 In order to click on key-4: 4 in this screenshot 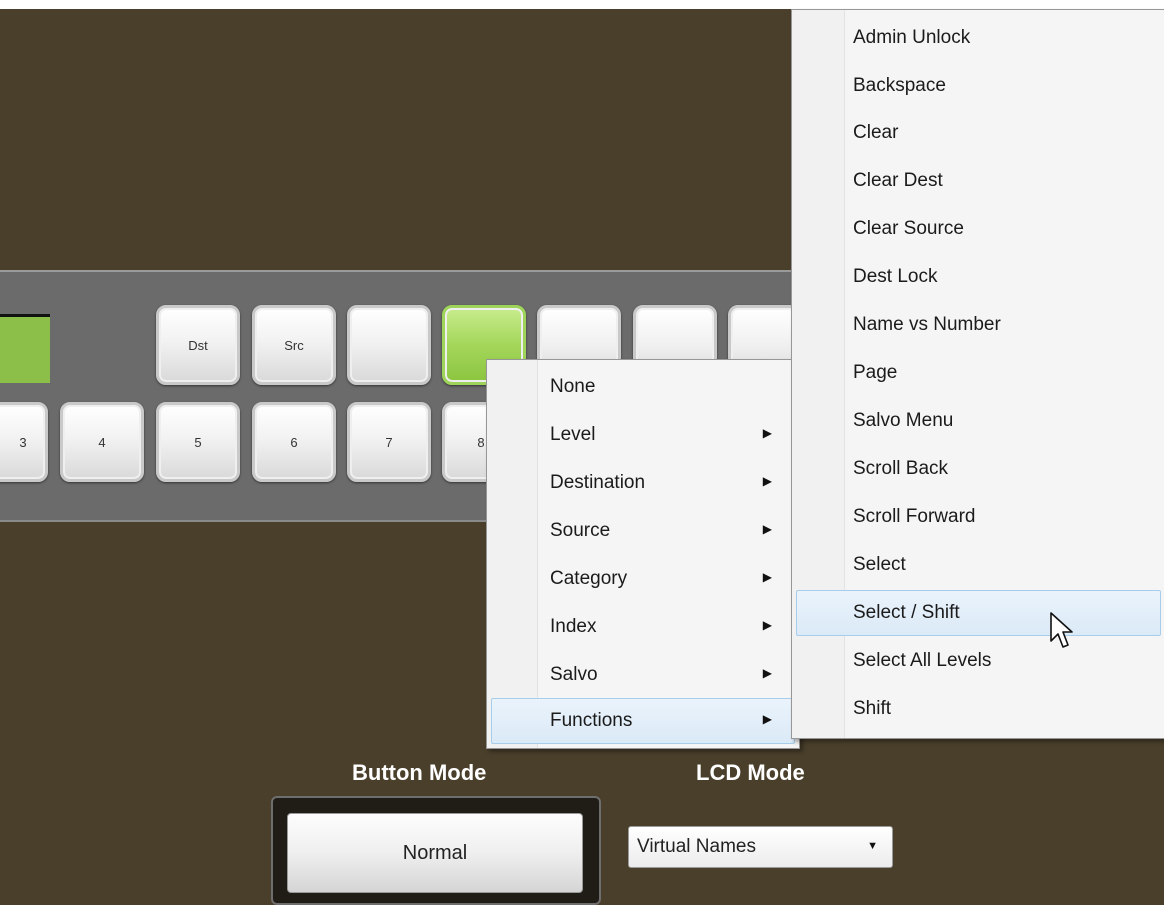, I will do `click(102, 442)`.